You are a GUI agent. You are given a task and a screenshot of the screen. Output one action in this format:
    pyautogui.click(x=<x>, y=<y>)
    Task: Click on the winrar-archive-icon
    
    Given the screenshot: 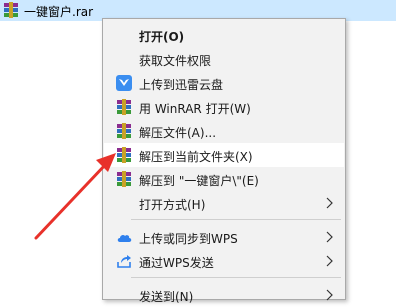 What is the action you would take?
    pyautogui.click(x=11, y=10)
    